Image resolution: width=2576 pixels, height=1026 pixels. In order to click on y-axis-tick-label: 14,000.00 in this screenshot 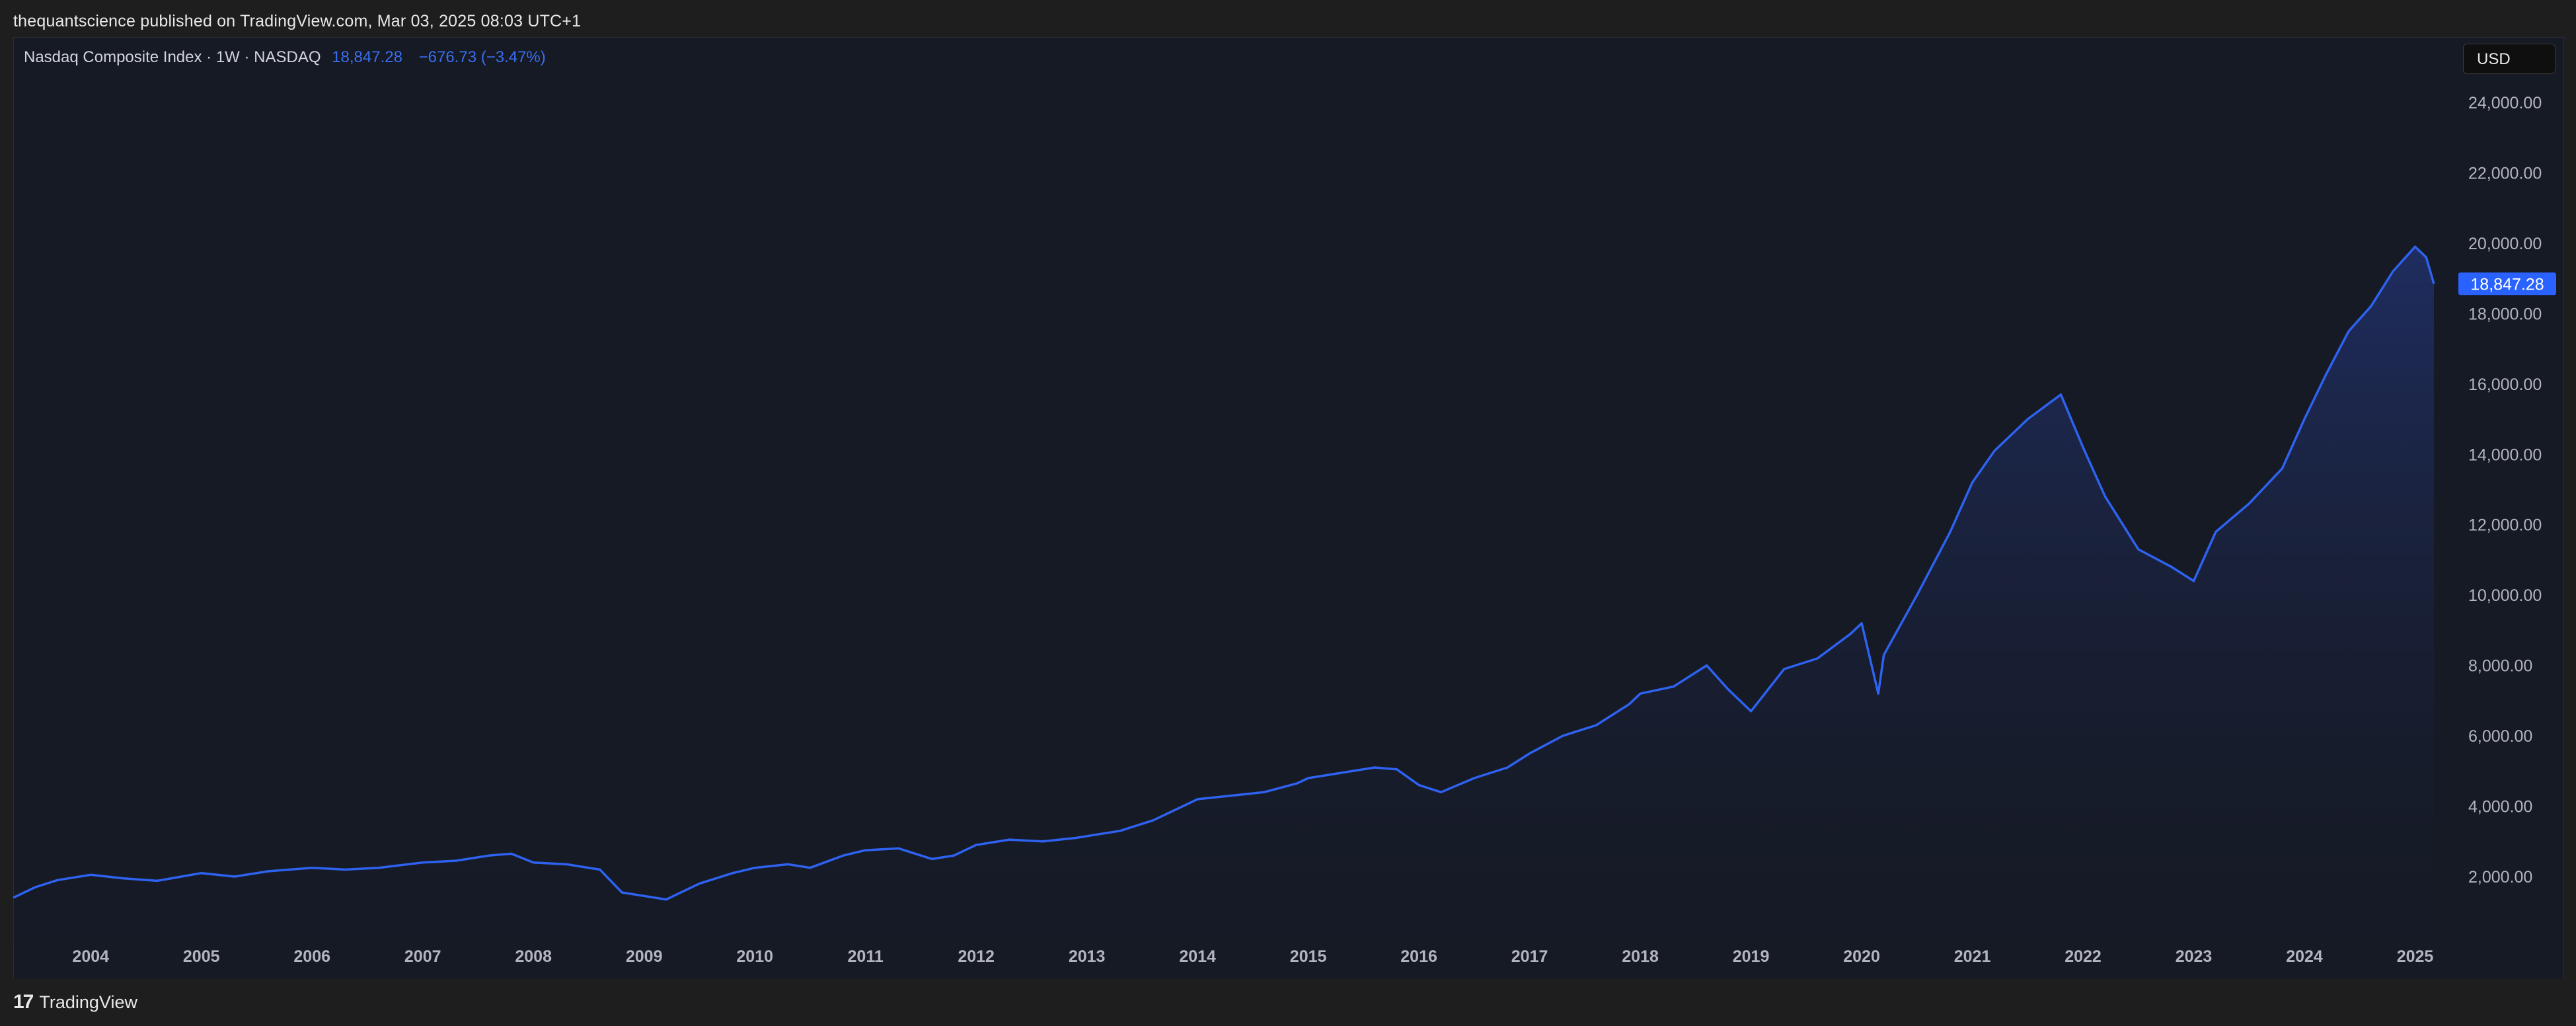, I will do `click(2505, 455)`.